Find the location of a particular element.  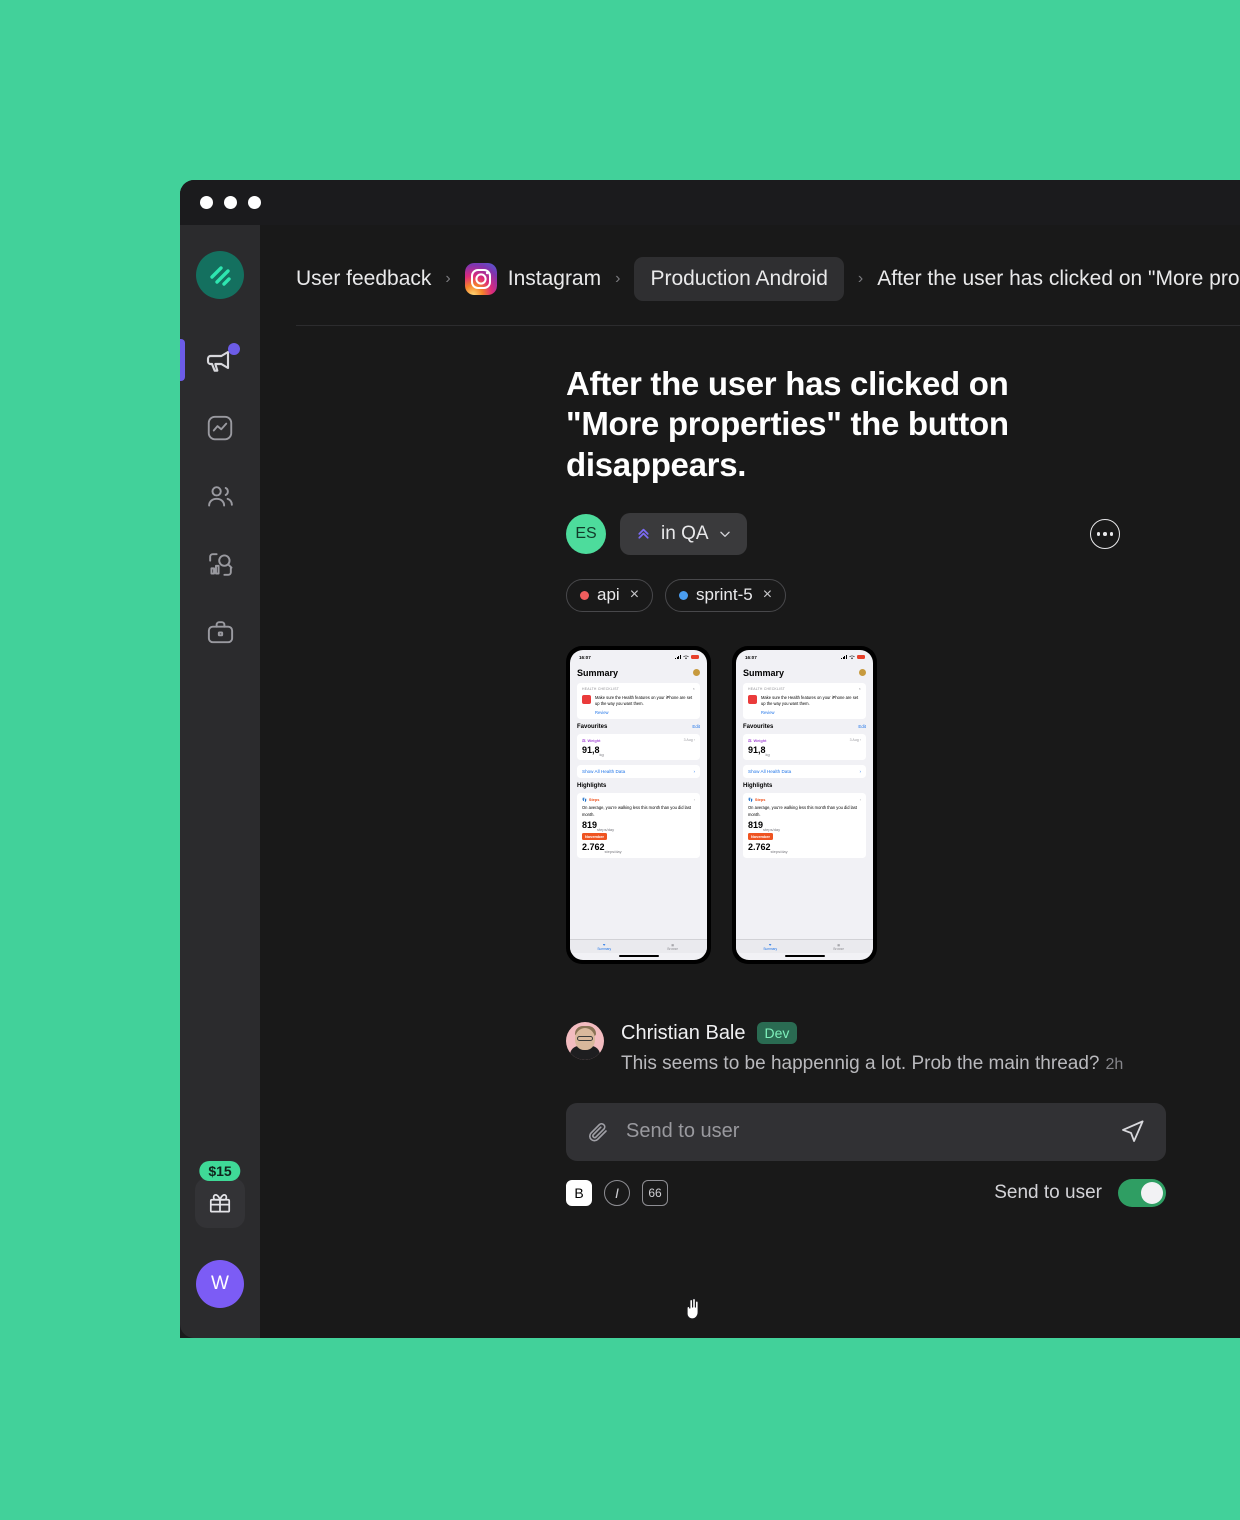

sidebar-item-users is located at coordinates (220, 496).